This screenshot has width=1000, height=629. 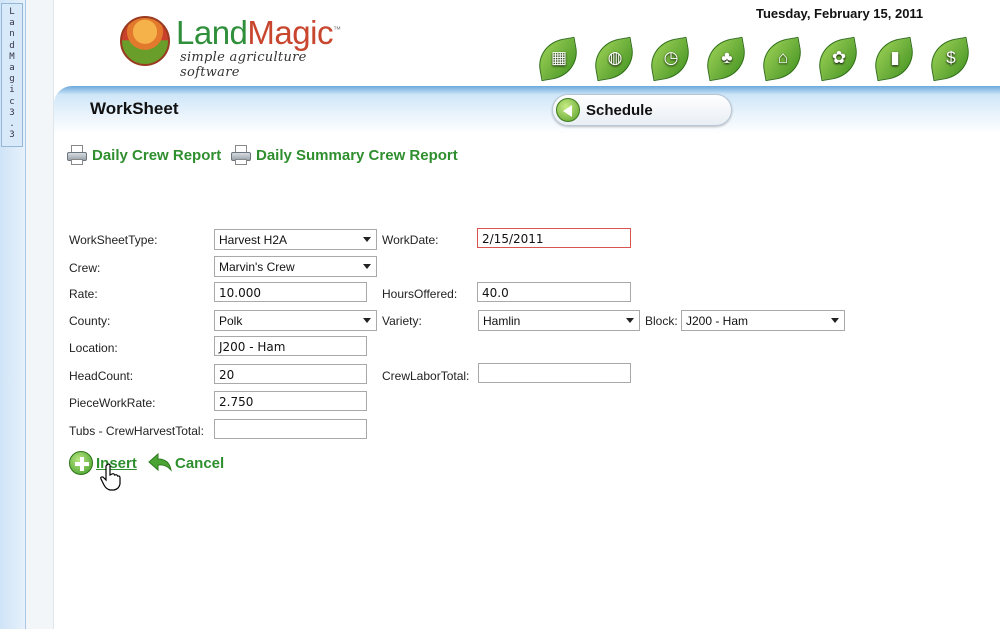 I want to click on worksheet-type-label: WorkSheetType:, so click(x=113, y=240).